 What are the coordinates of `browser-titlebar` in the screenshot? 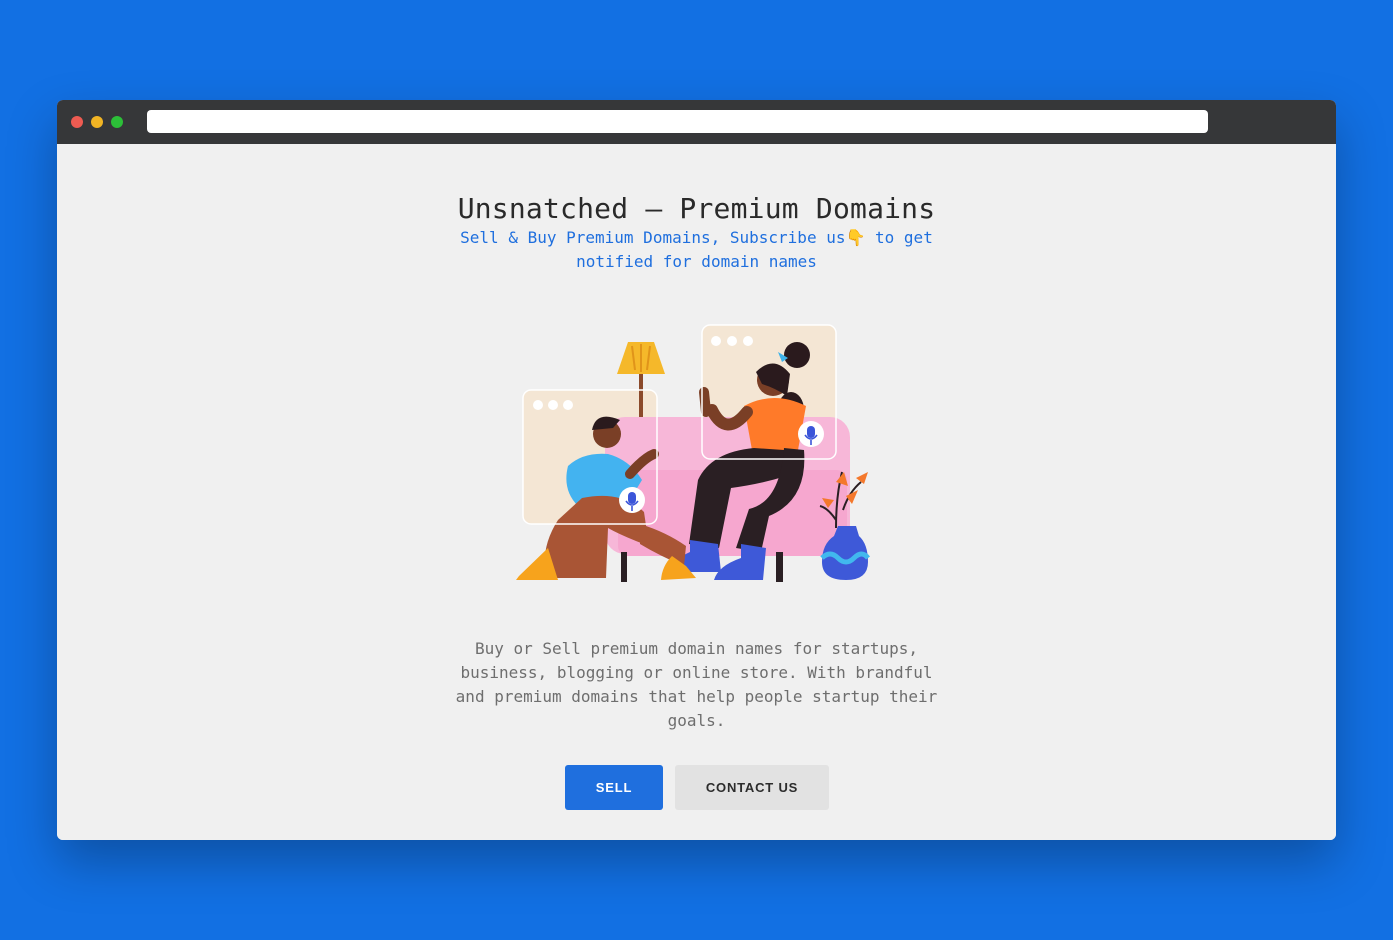 It's located at (696, 122).